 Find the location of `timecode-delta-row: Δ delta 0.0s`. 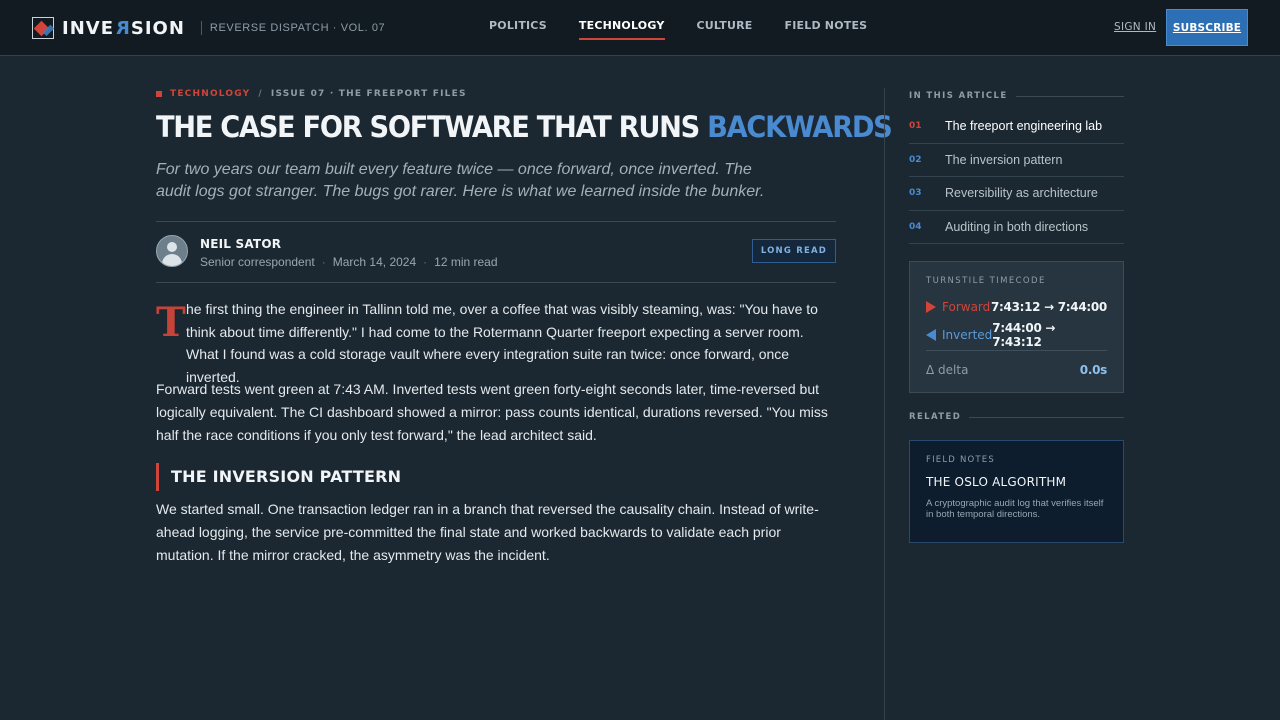

timecode-delta-row: Δ delta 0.0s is located at coordinates (1016, 370).